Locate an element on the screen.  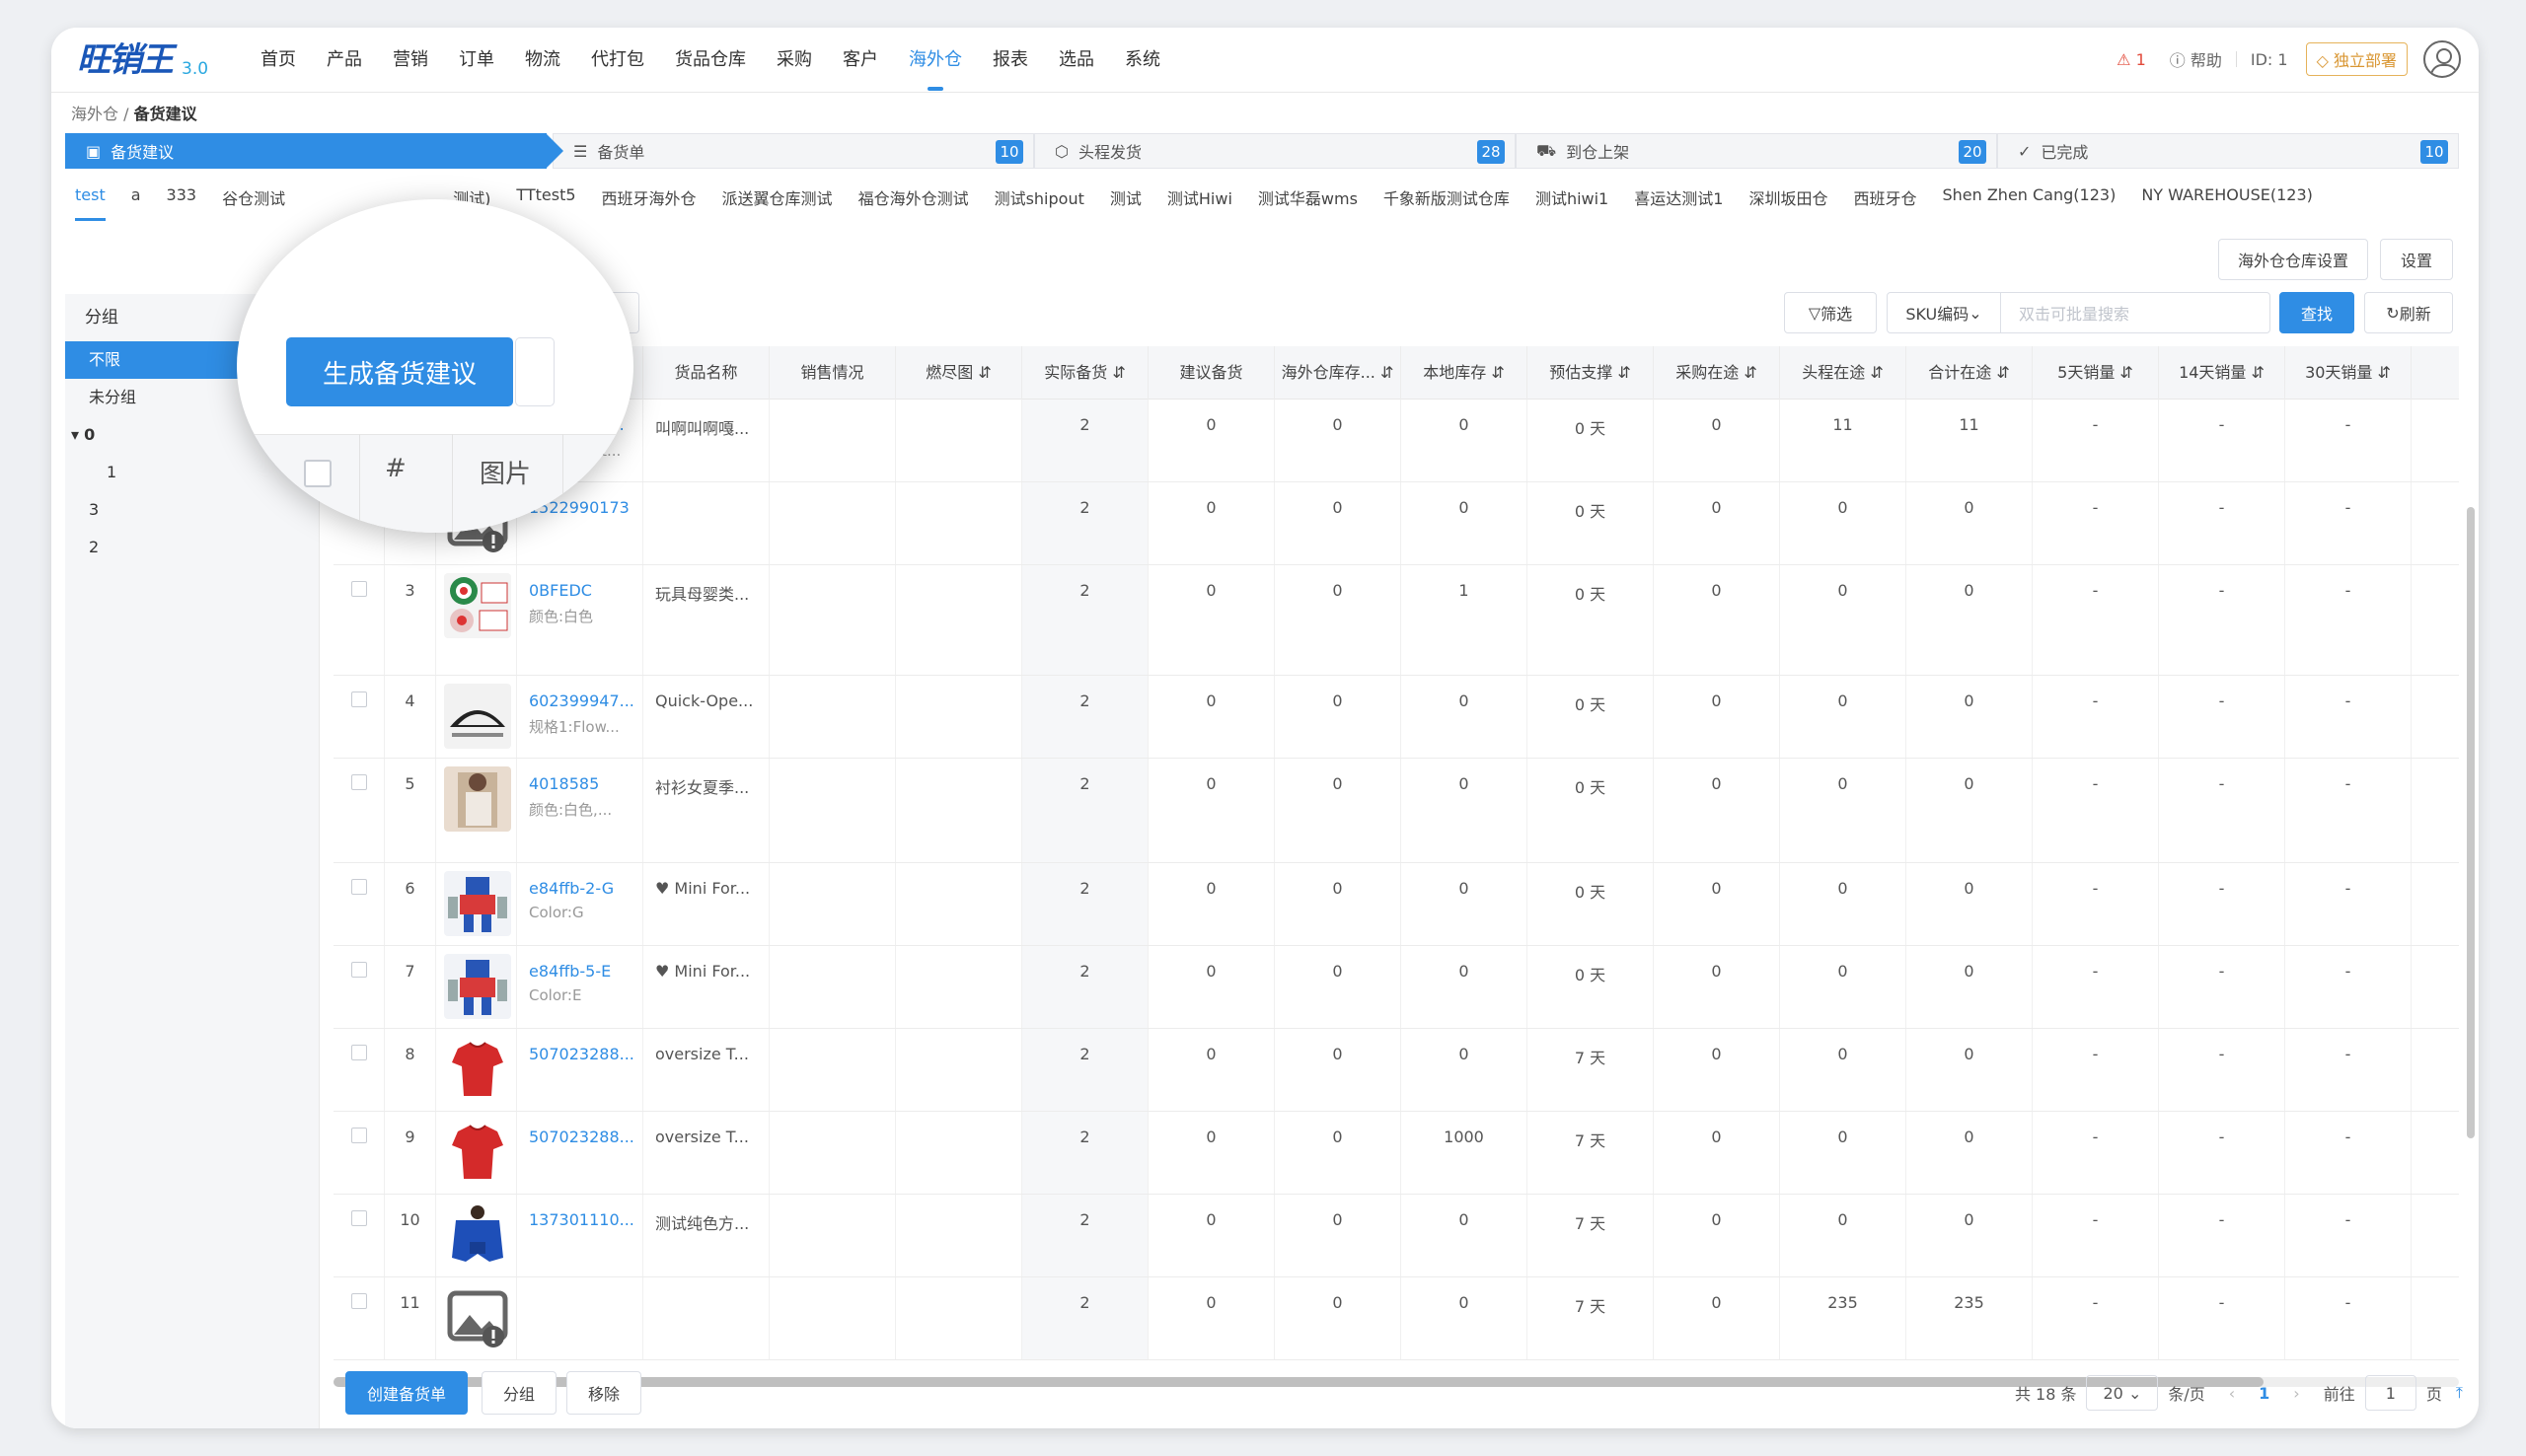
create-stock-order-button: 创建备货单 is located at coordinates (406, 1393).